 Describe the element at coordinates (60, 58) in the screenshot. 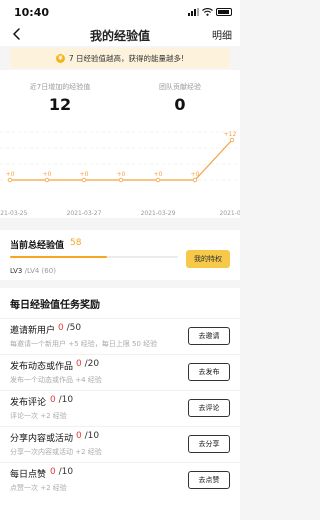

I see `coin-icon: ¥` at that location.